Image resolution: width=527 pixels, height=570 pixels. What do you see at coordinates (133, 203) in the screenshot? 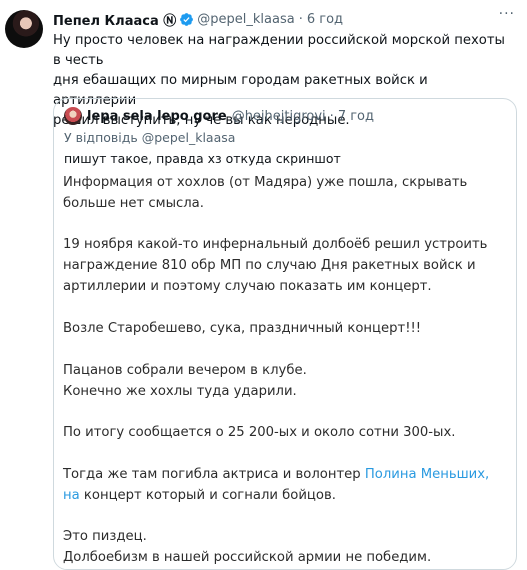
I see `screenshot-line: больше нет смысла.` at bounding box center [133, 203].